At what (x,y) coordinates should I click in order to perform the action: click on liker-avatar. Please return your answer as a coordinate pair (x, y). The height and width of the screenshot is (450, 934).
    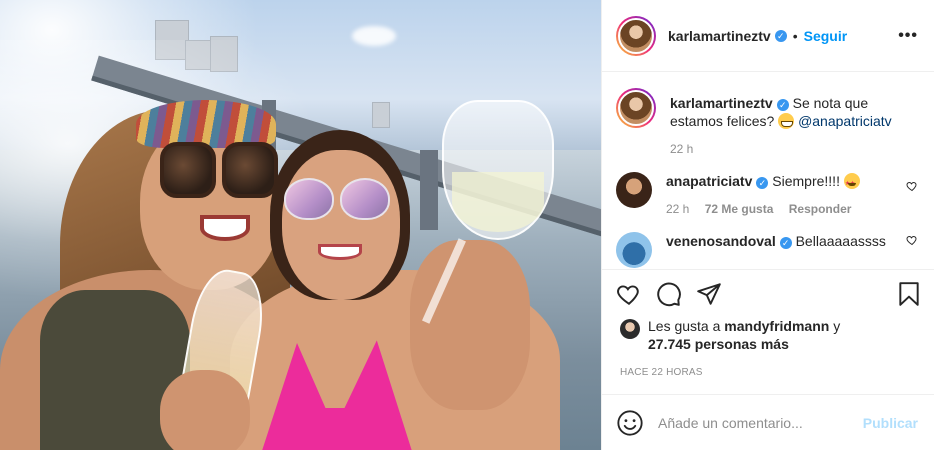
    Looking at the image, I should click on (630, 329).